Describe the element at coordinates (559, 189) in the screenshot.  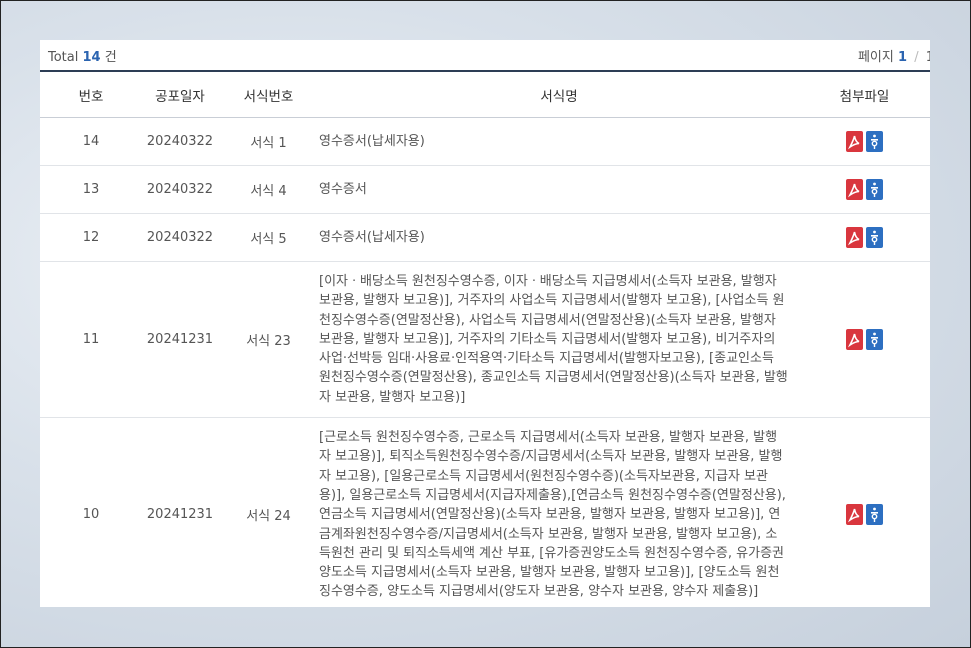
I see `row-form-name: 영수증서` at that location.